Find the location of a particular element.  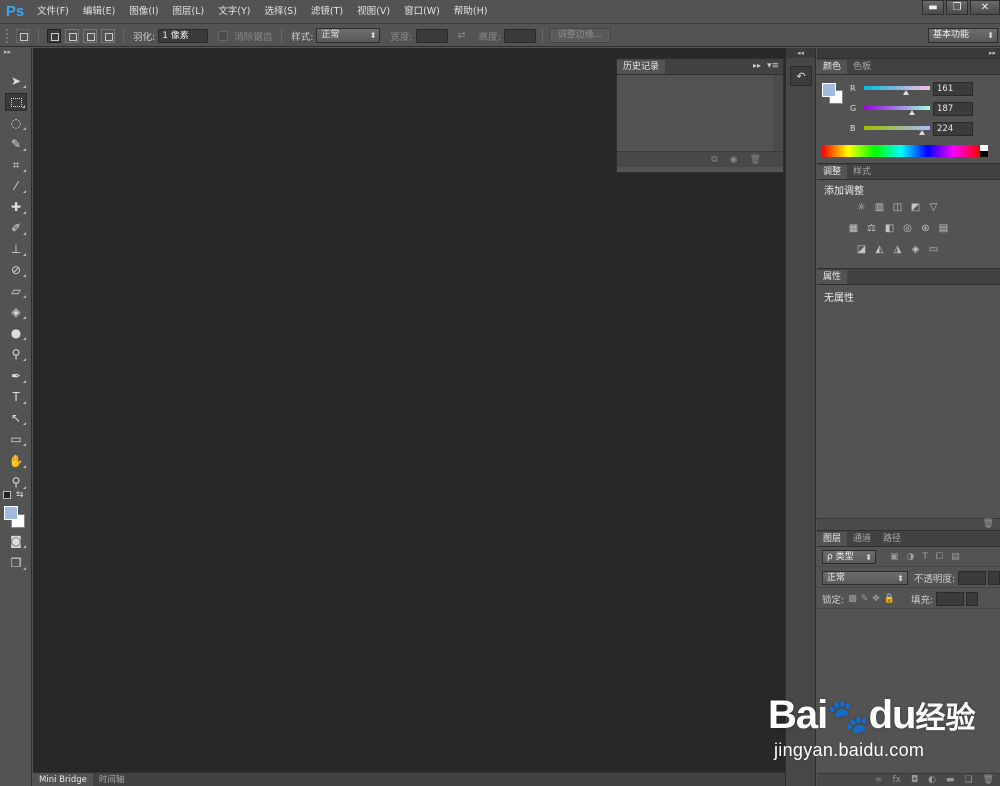

history-panel-icon: ↶ is located at coordinates (801, 76).